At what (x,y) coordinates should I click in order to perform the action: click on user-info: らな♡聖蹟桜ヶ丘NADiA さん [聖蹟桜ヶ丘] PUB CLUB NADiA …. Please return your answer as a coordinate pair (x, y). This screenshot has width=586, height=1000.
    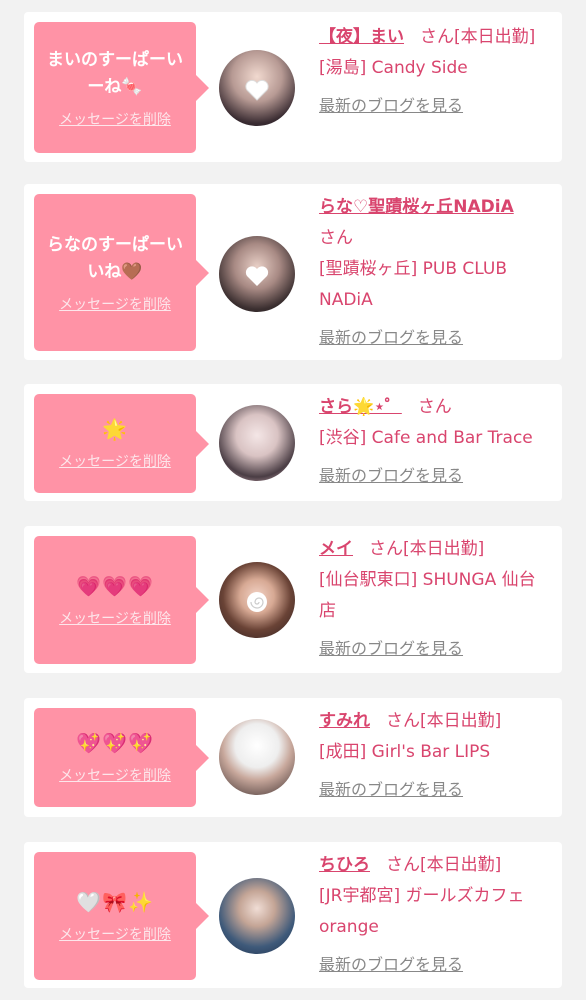
    Looking at the image, I should click on (434, 272).